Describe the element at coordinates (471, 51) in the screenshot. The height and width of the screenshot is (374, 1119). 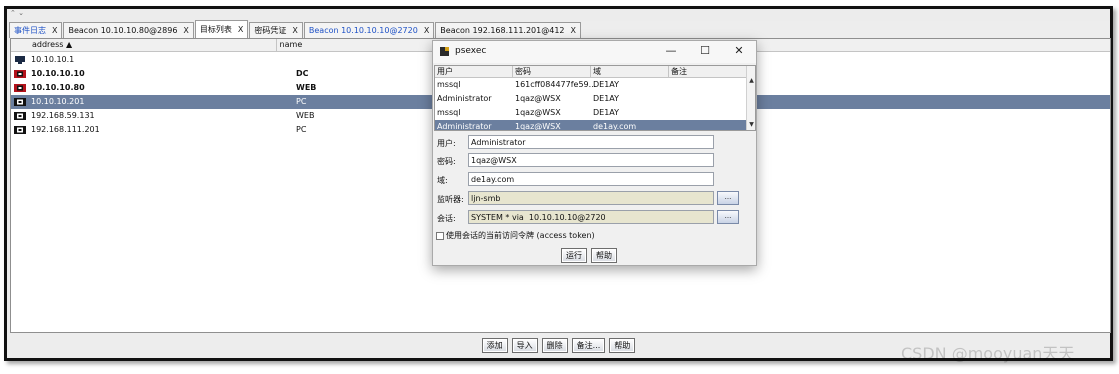
I see `dialog-title: psexec` at that location.